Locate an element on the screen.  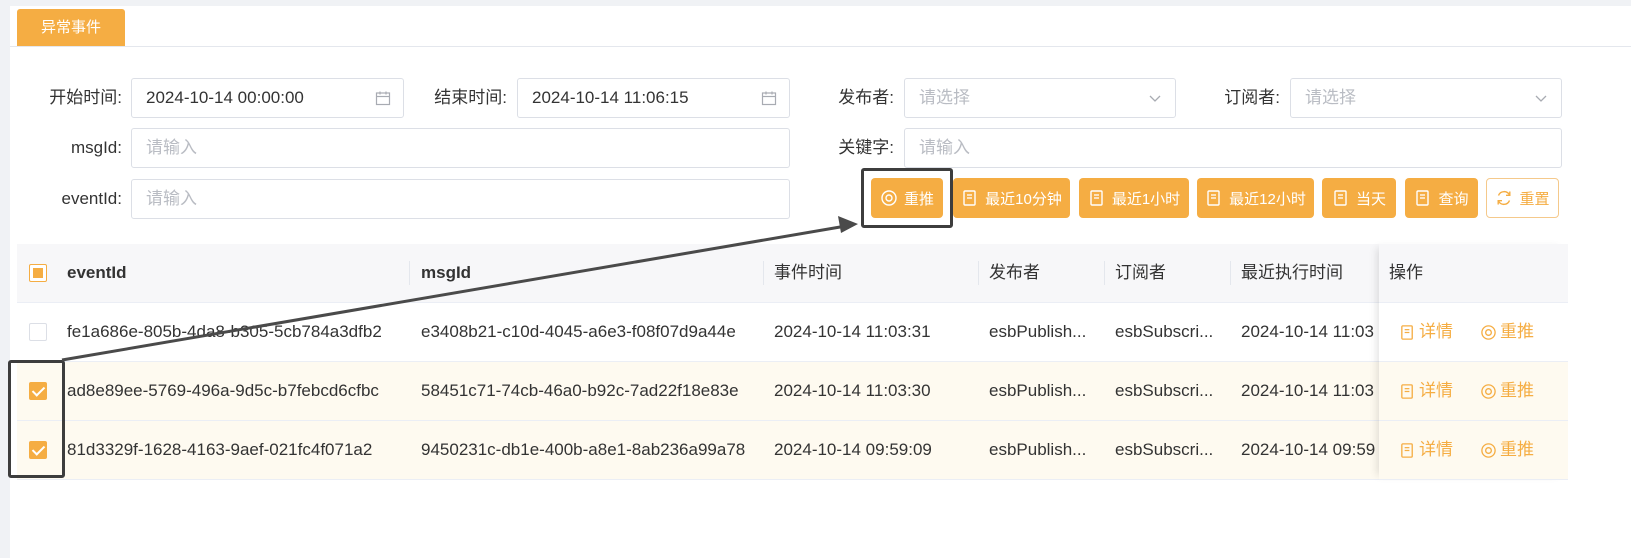
end-time-label: 结束时间: is located at coordinates (470, 97).